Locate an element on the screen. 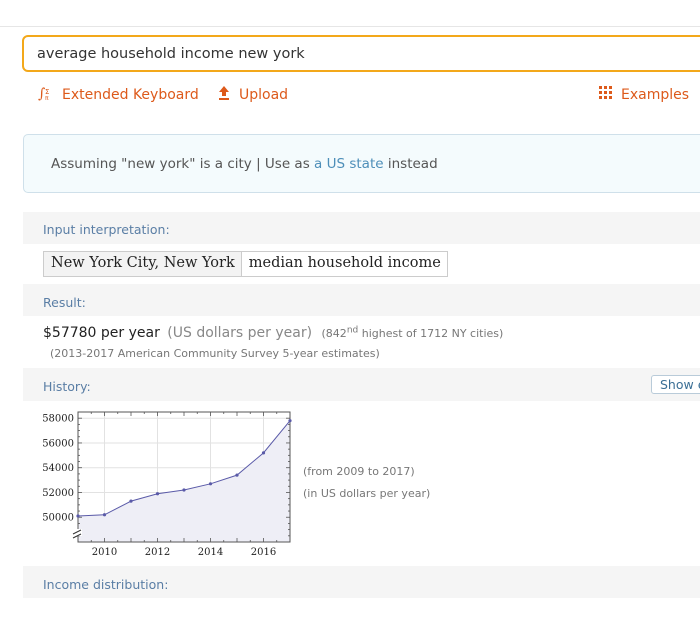  interpretation-property: median household income is located at coordinates (343, 264).